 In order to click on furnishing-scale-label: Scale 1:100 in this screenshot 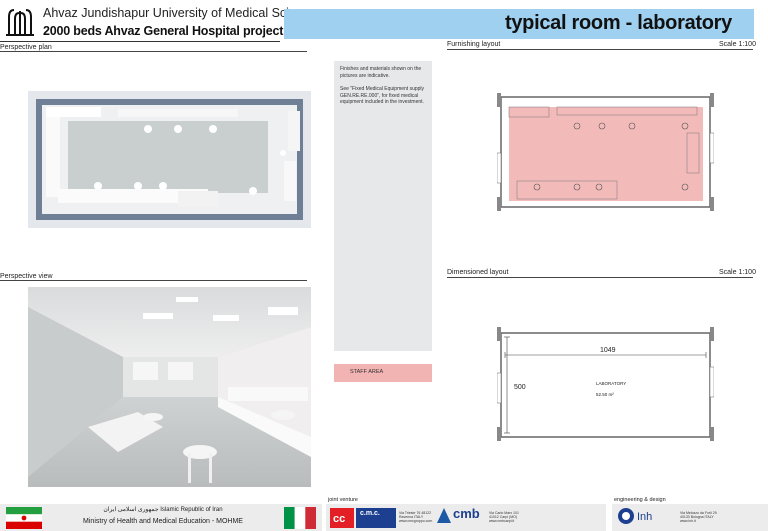, I will do `click(737, 44)`.